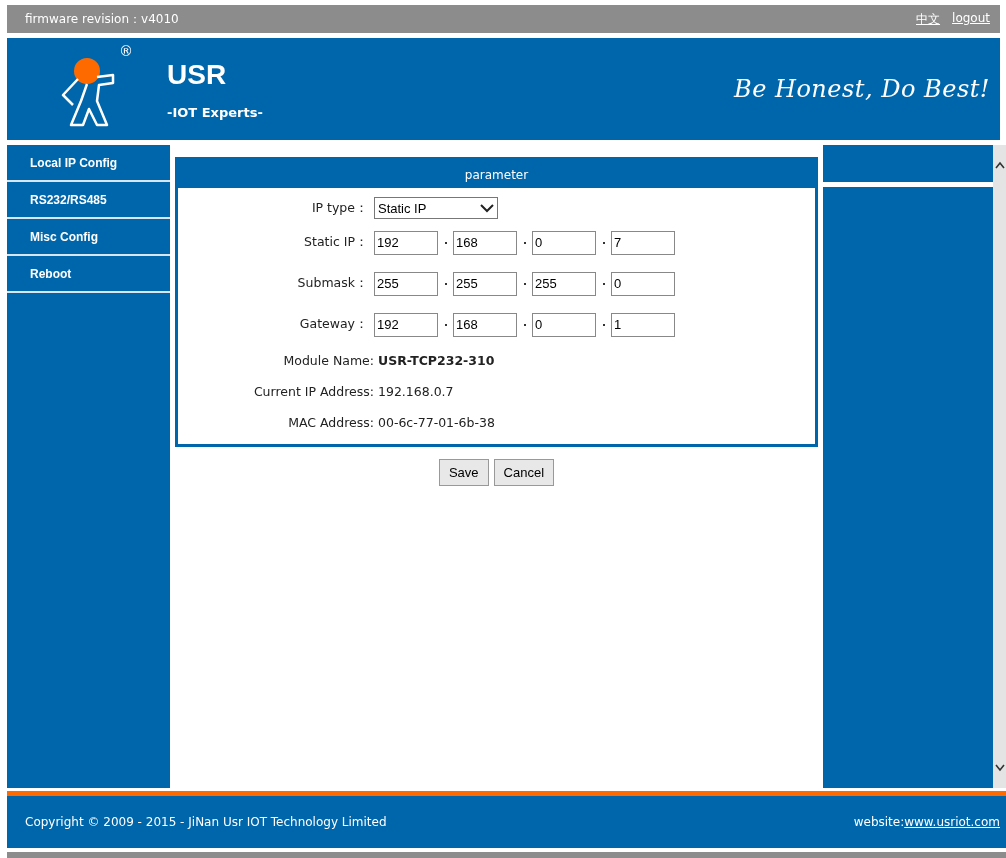 The height and width of the screenshot is (858, 1006). I want to click on panel-title: parameter, so click(496, 174).